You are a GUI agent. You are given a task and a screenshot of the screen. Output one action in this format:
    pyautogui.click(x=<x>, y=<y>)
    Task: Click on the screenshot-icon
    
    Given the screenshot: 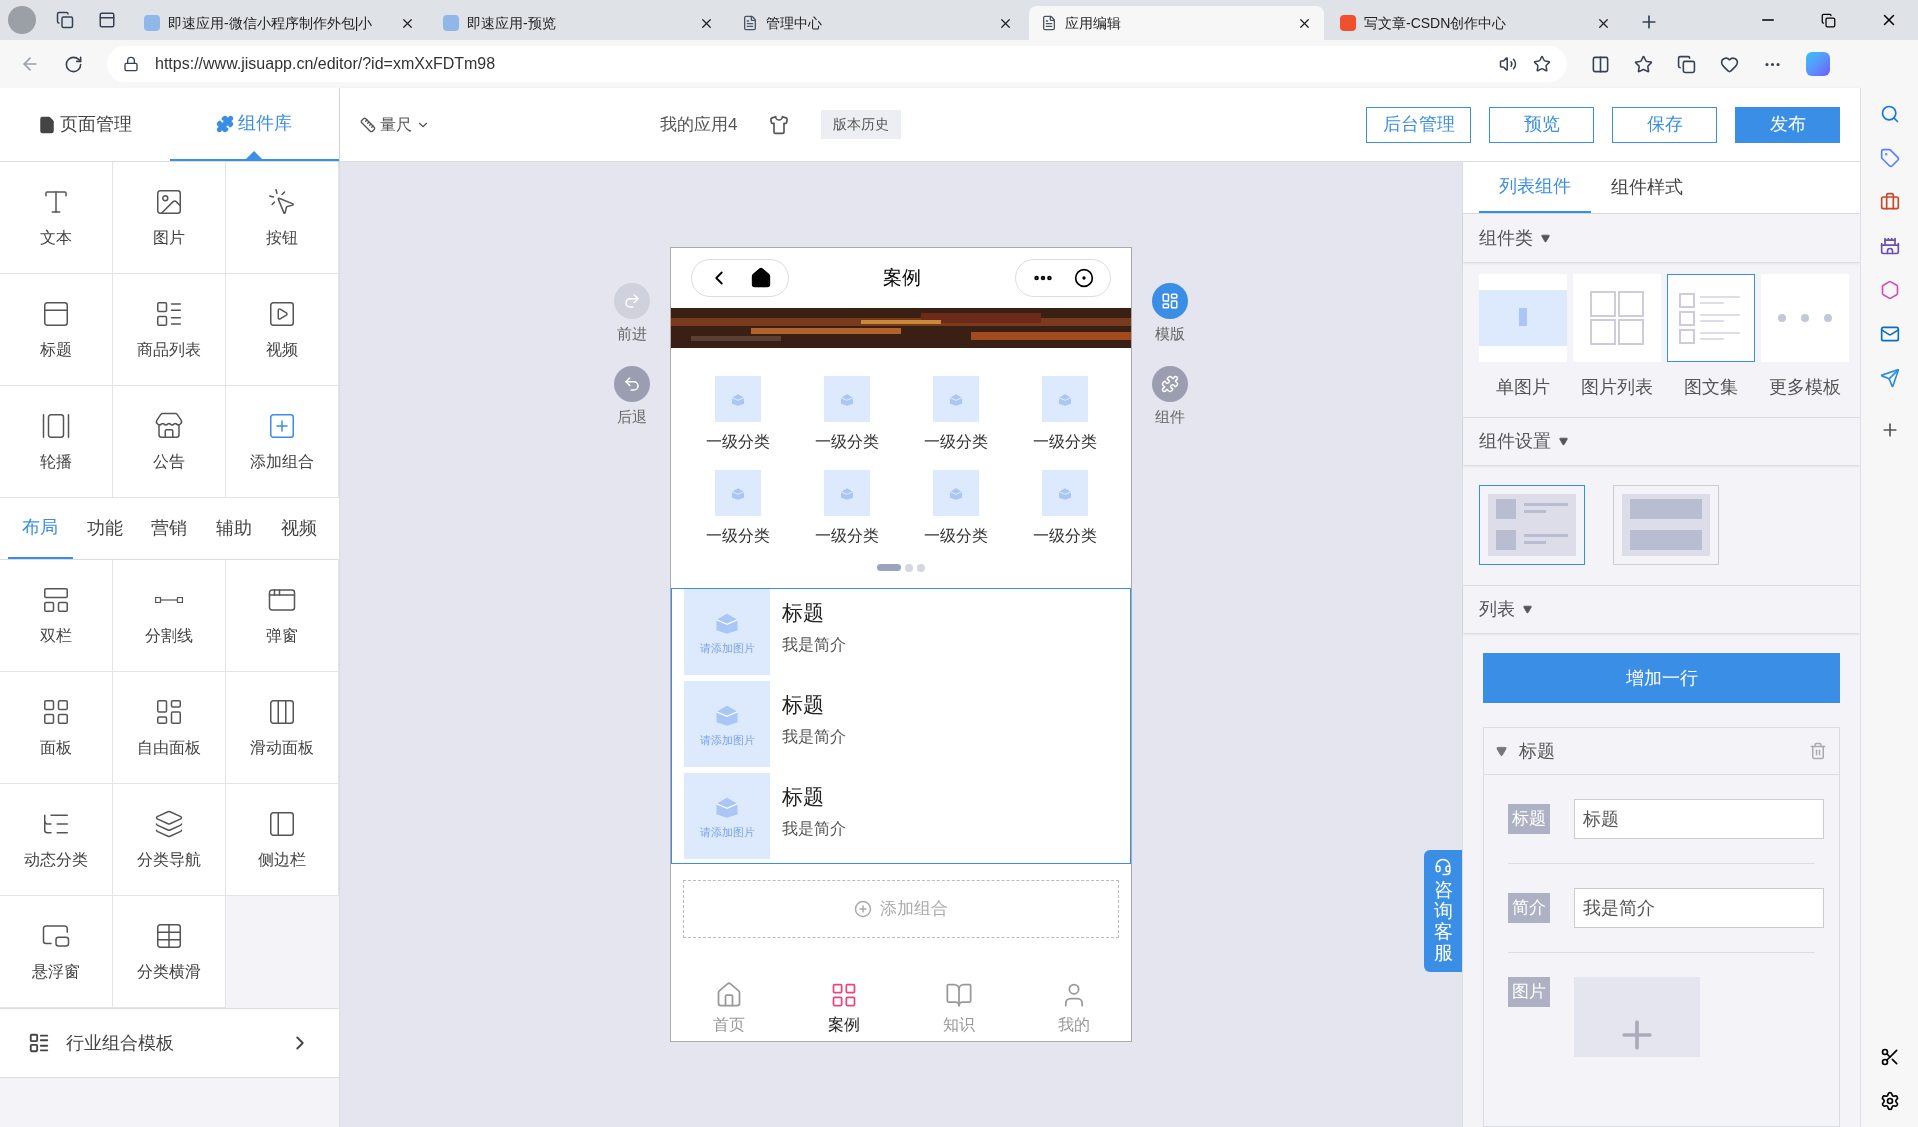 What is the action you would take?
    pyautogui.click(x=1889, y=1057)
    